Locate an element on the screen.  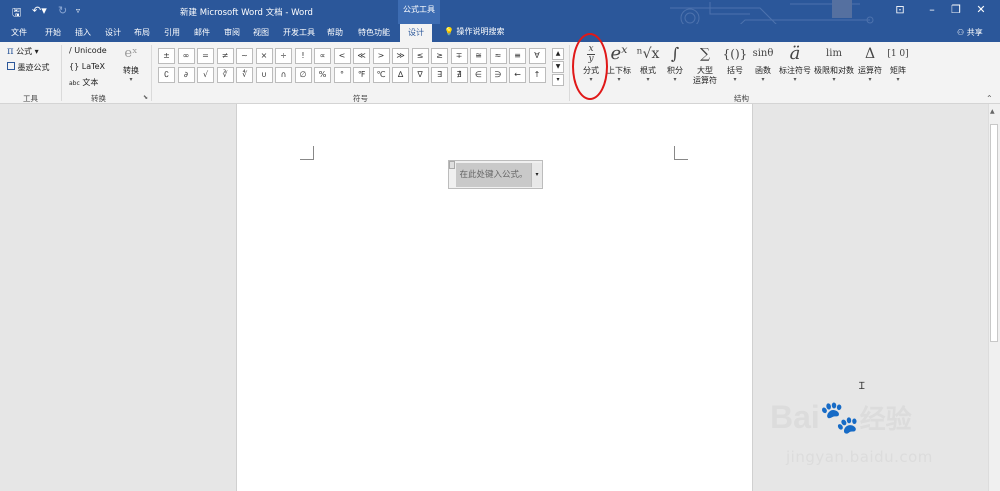
tab-view: 视图 is located at coordinates (261, 32).